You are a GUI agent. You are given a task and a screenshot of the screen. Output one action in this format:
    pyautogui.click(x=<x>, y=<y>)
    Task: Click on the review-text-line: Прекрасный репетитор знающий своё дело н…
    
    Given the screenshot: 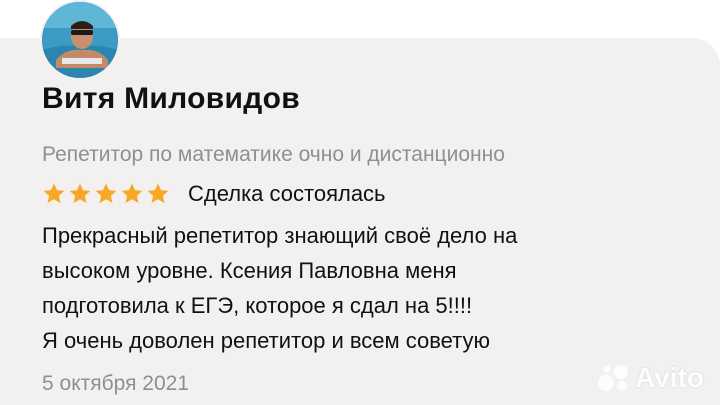 What is the action you would take?
    pyautogui.click(x=280, y=235)
    